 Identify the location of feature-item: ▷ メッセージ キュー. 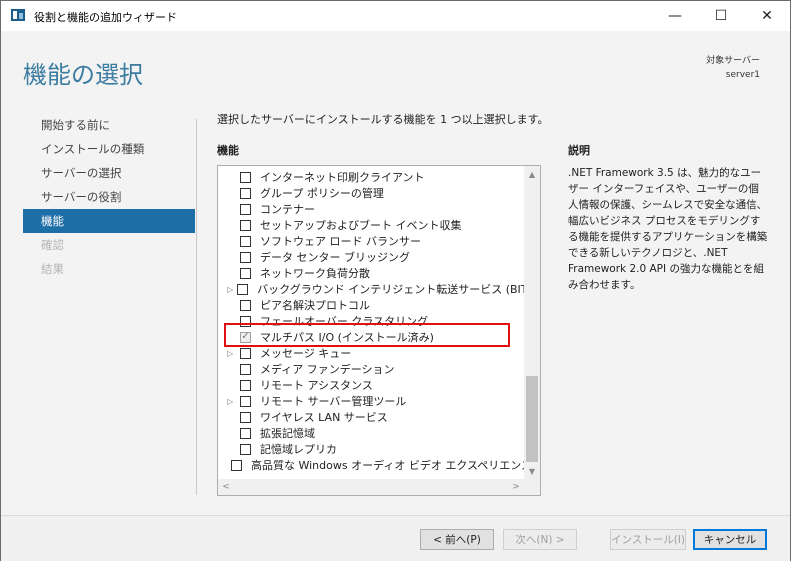
(371, 353).